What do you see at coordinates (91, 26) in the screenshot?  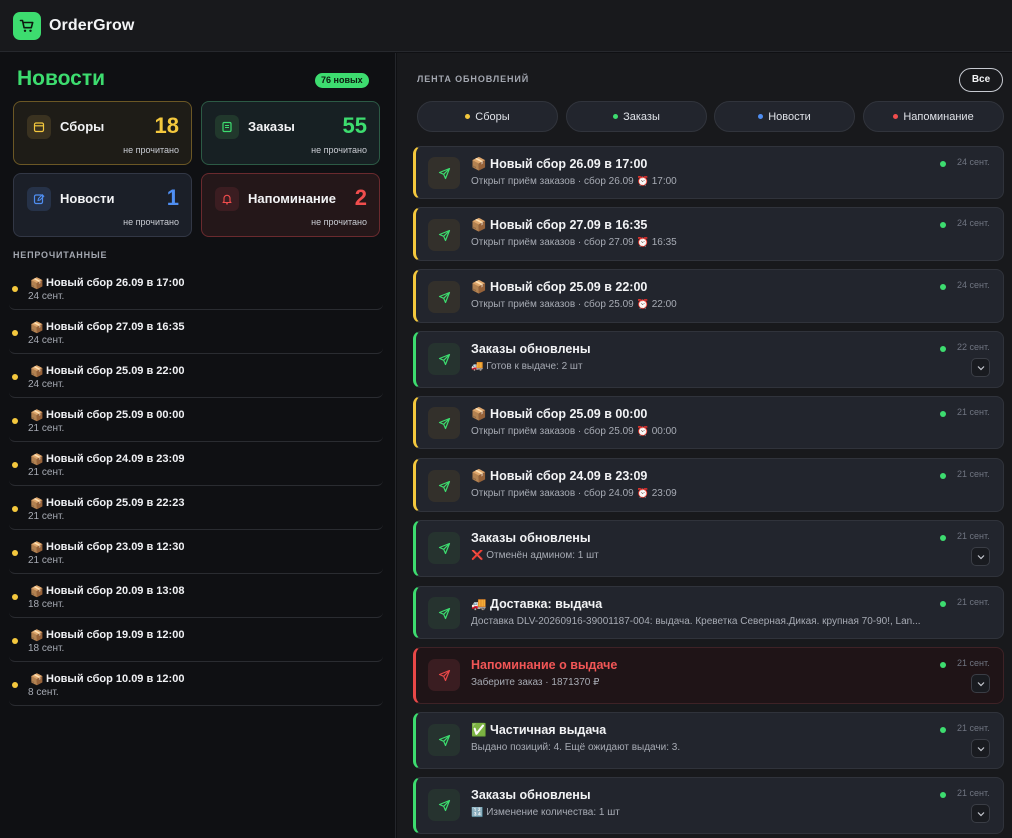 I see `app-name: OrderGrow` at bounding box center [91, 26].